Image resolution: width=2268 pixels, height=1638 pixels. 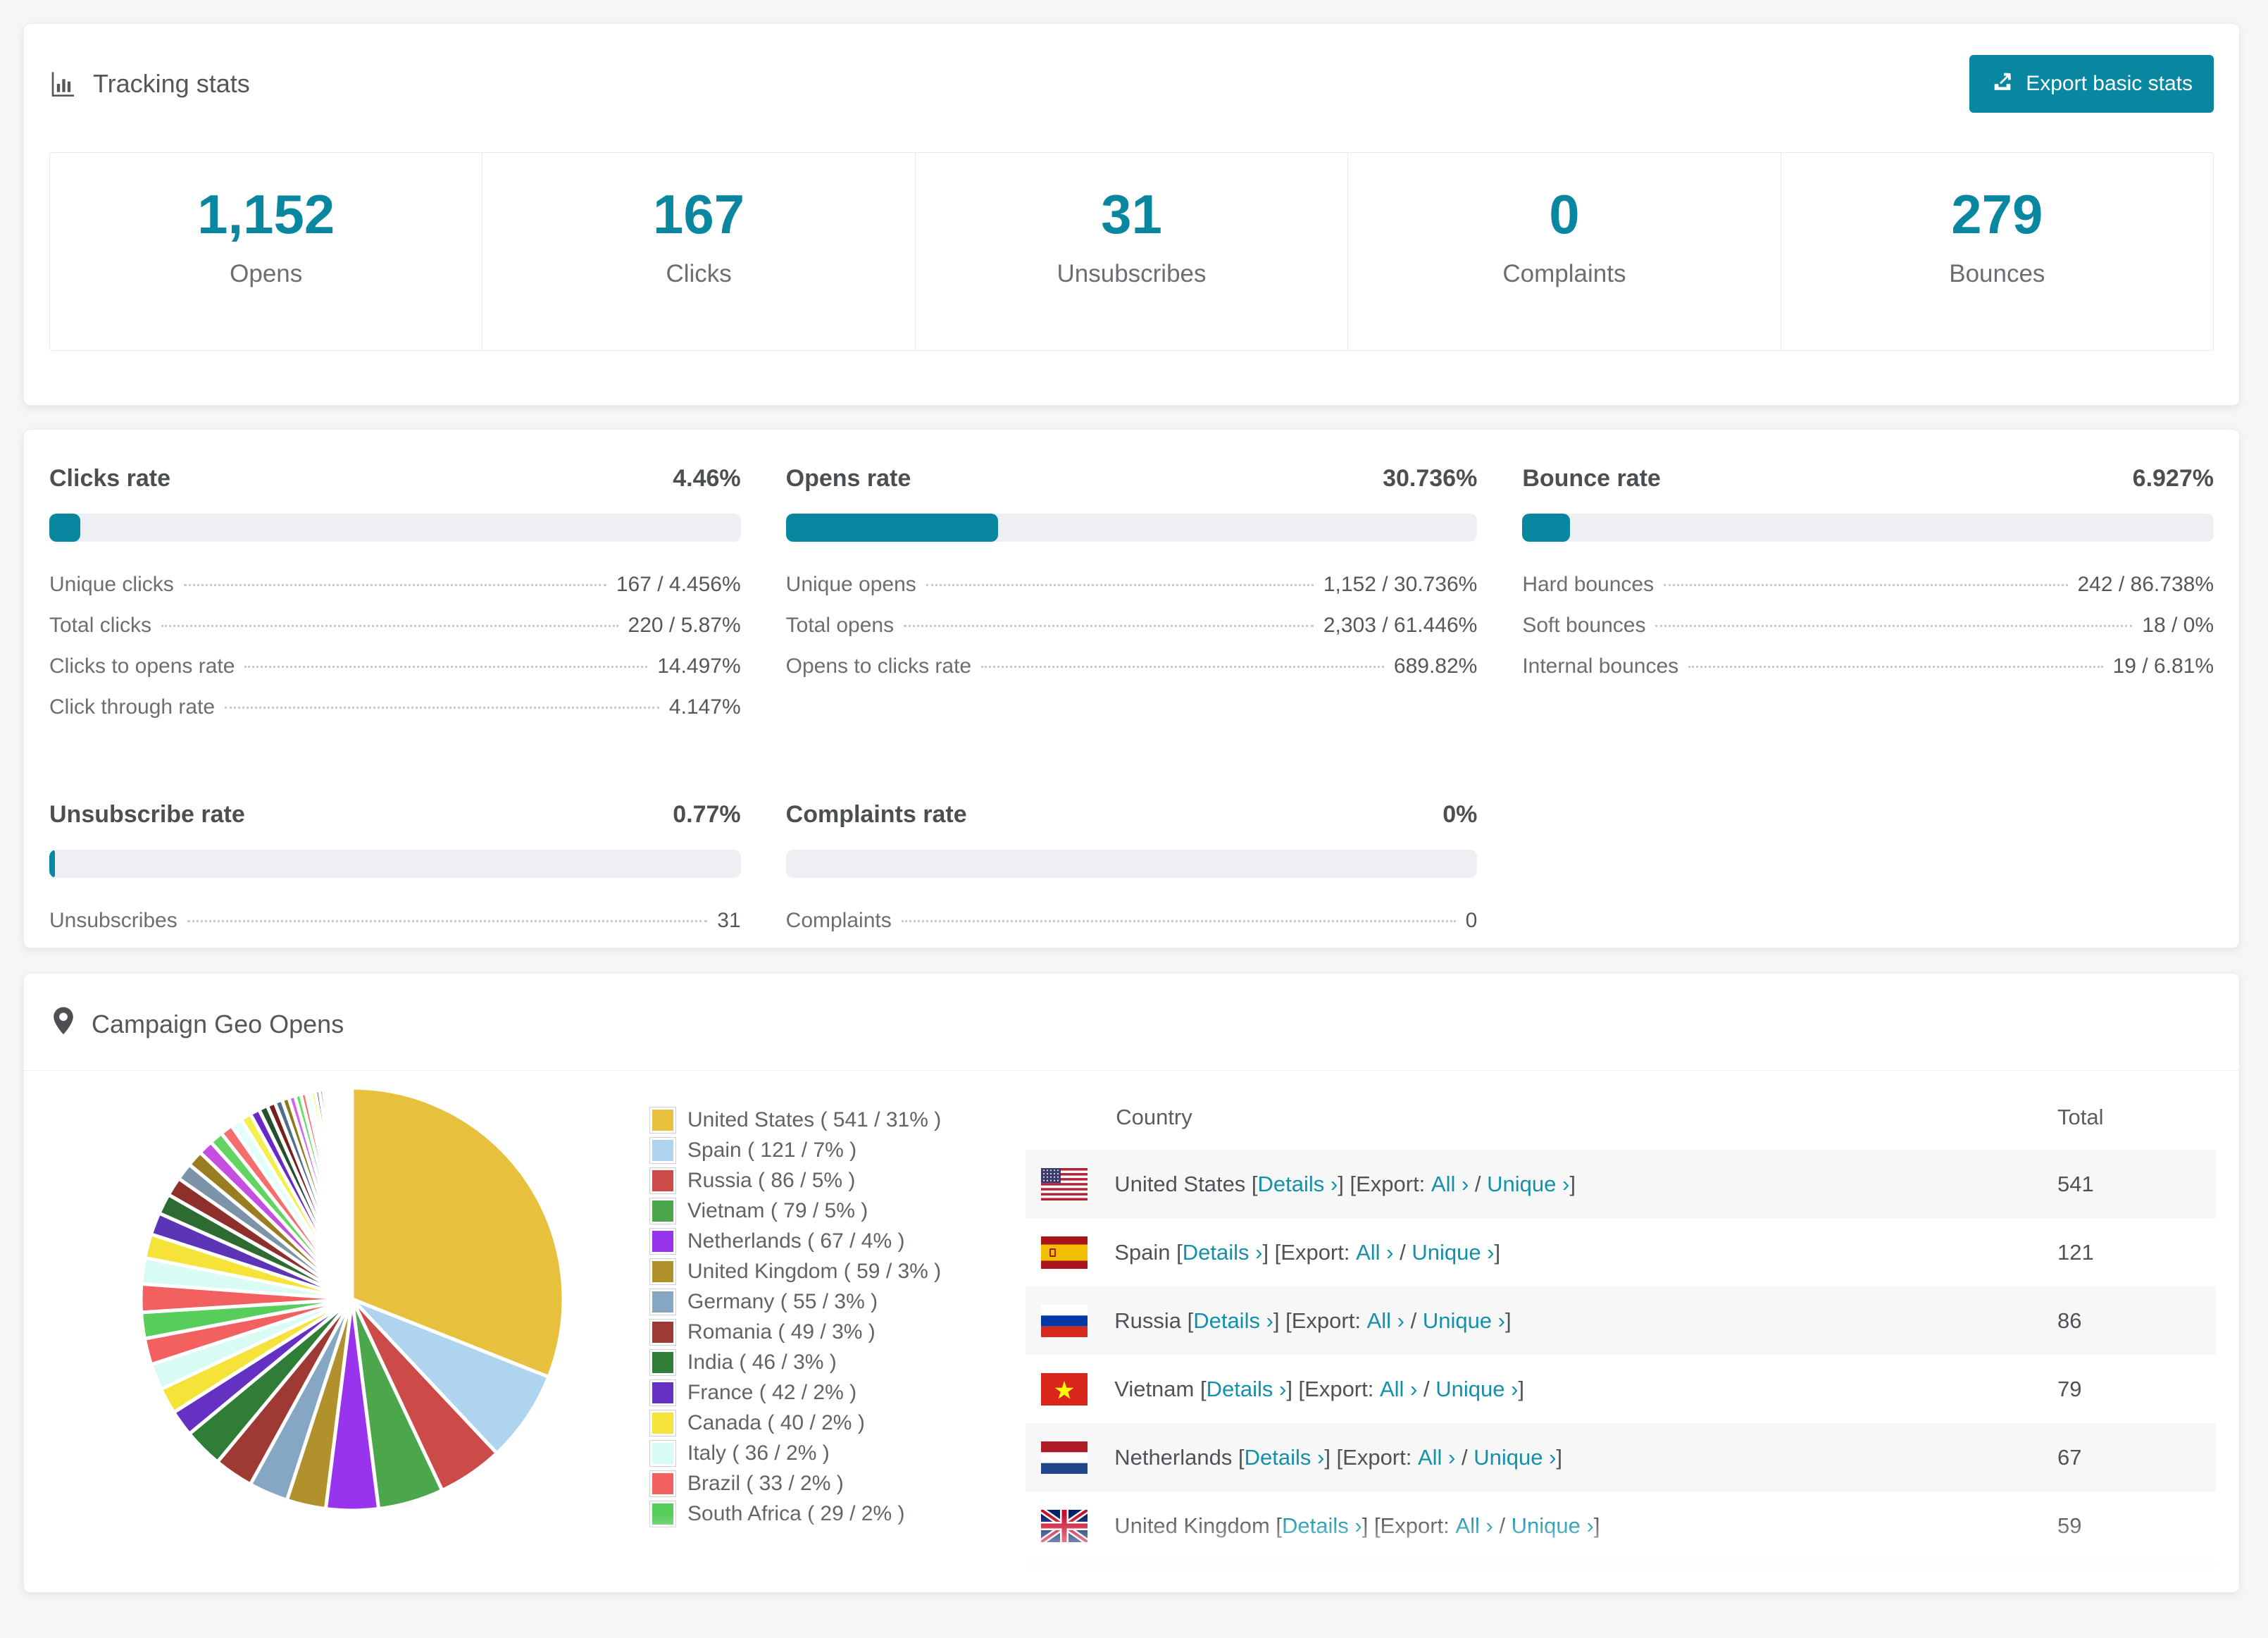 I want to click on legend-label: Italy ( 36 / 2% ), so click(x=758, y=1453).